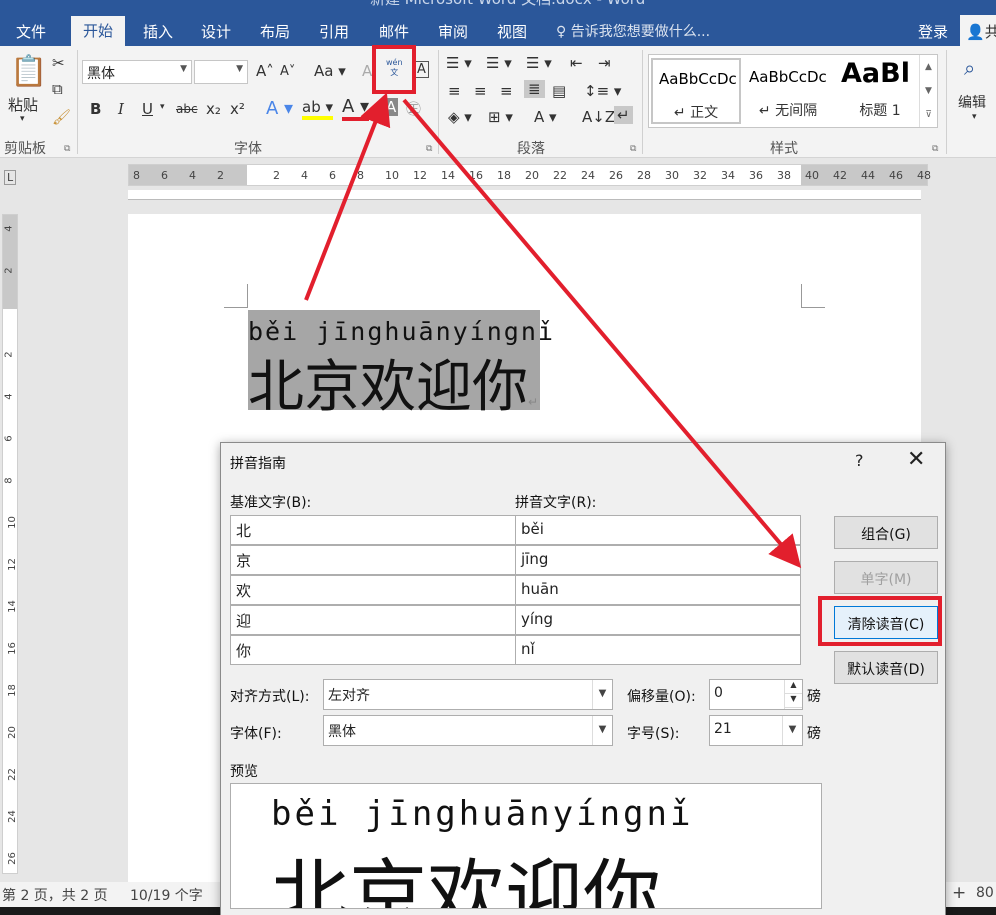 This screenshot has width=996, height=915. What do you see at coordinates (886, 532) in the screenshot?
I see `group-button: 组合(G)` at bounding box center [886, 532].